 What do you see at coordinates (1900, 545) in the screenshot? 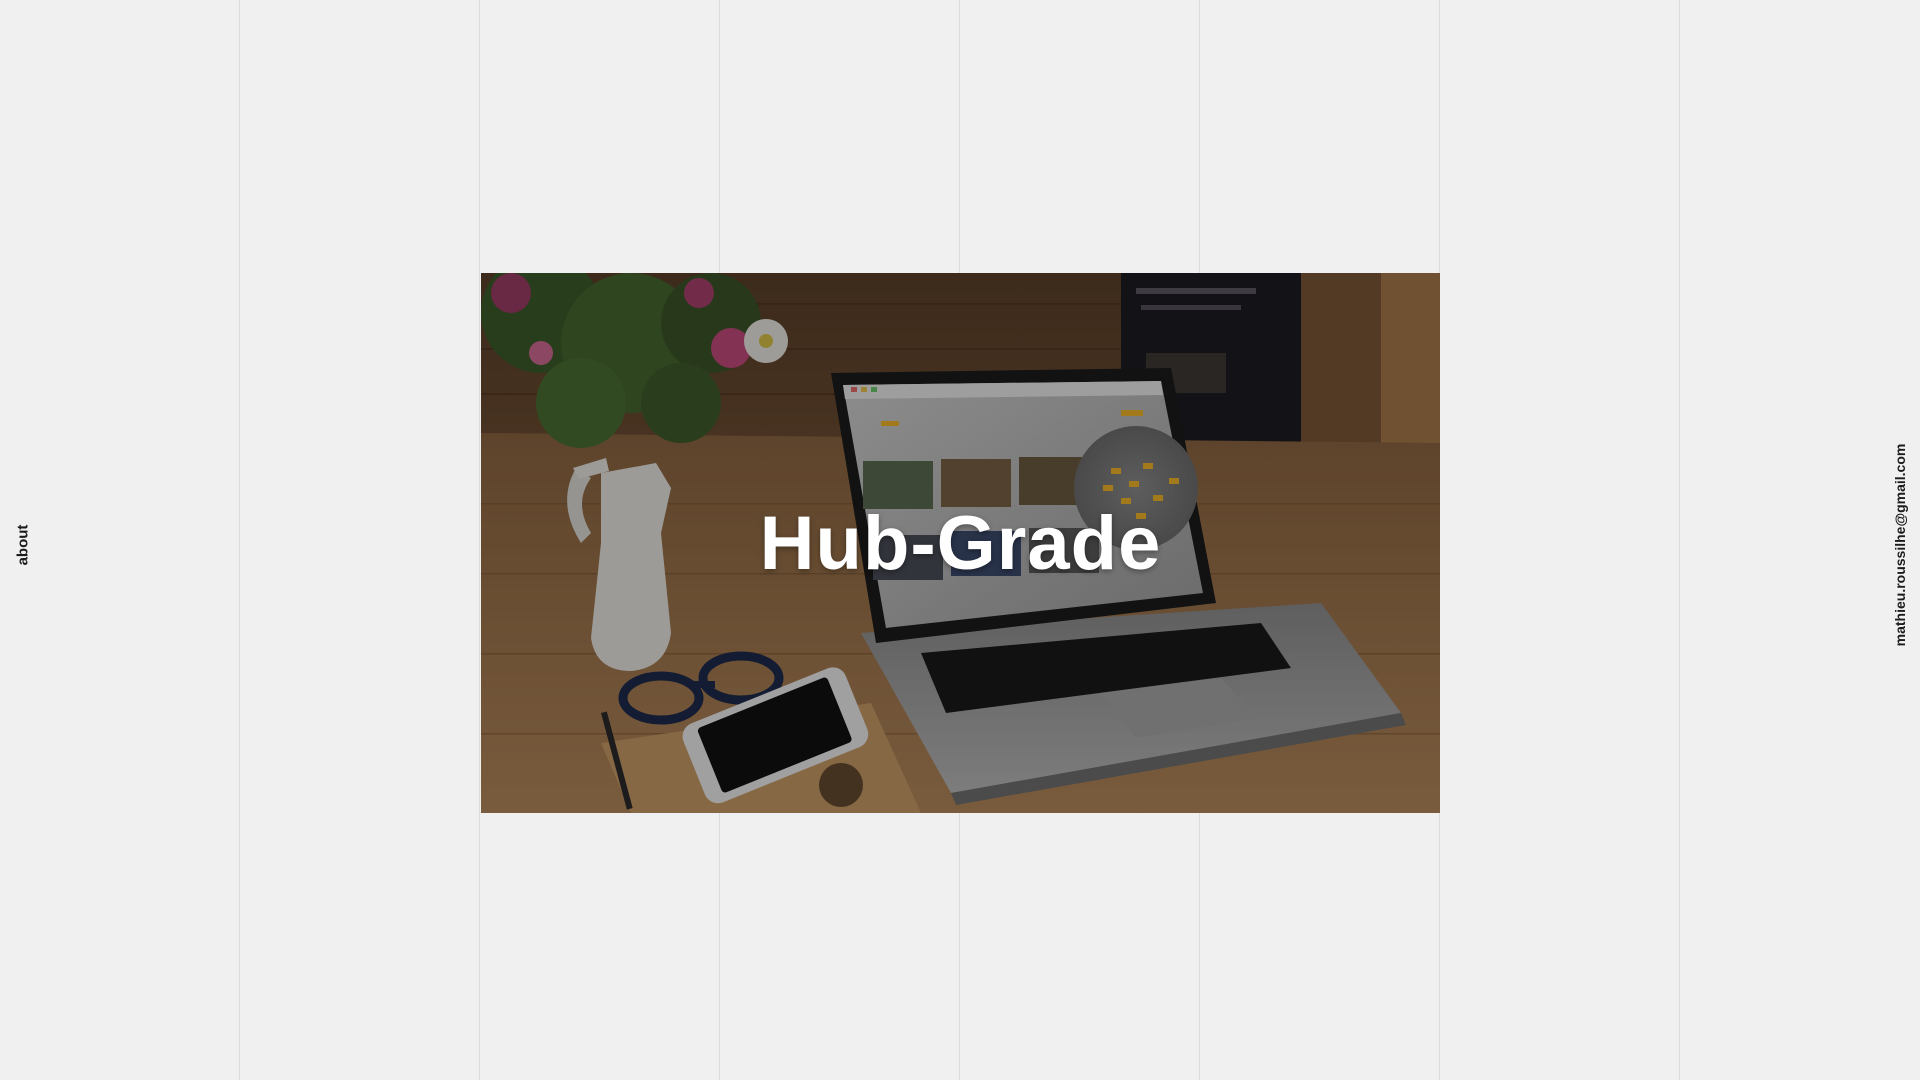
I see `email-link: mathieu.roussilhe@gmail.com` at bounding box center [1900, 545].